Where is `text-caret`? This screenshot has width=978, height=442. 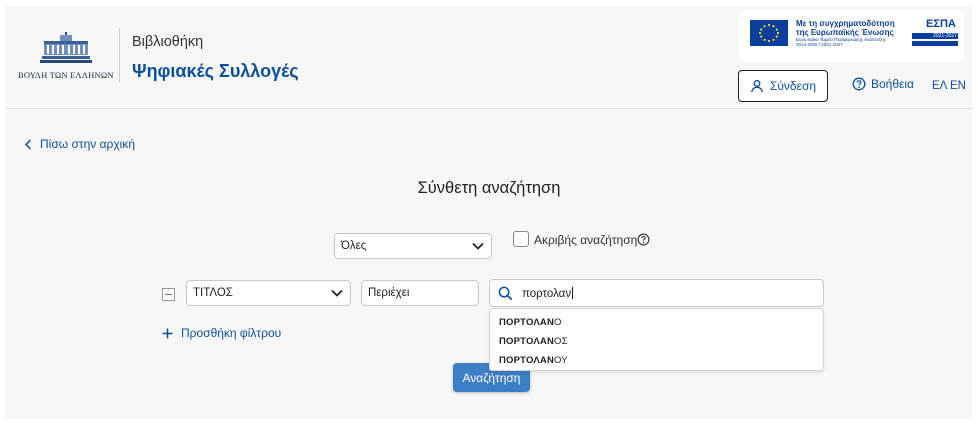 text-caret is located at coordinates (573, 293).